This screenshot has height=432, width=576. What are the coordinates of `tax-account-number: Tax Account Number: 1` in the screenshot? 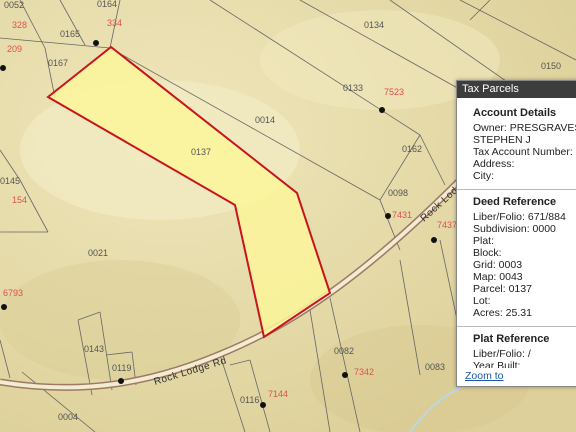 It's located at (524, 152).